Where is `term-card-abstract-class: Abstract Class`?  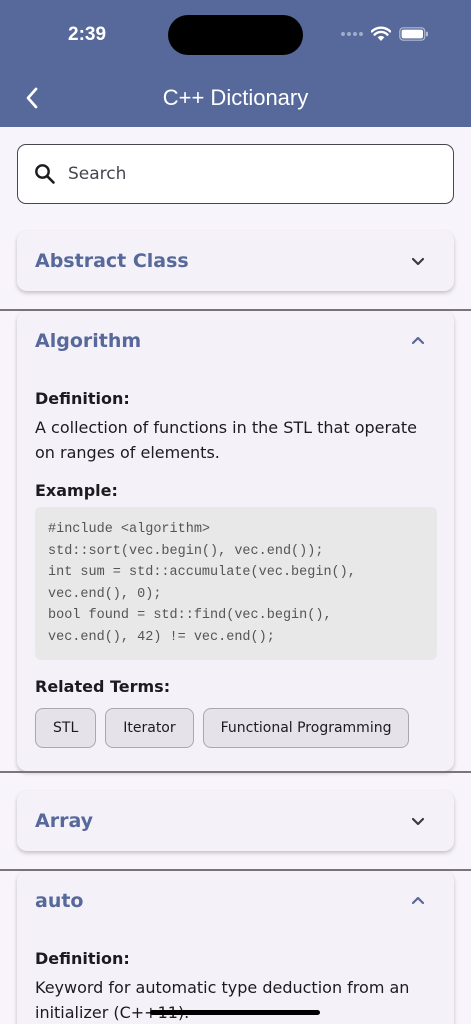
term-card-abstract-class: Abstract Class is located at coordinates (235, 261).